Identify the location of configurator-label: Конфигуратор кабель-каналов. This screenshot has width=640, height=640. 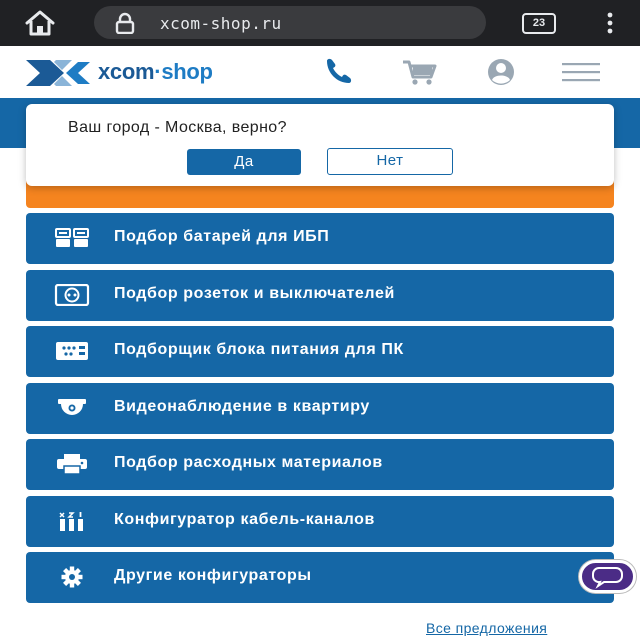
(244, 519).